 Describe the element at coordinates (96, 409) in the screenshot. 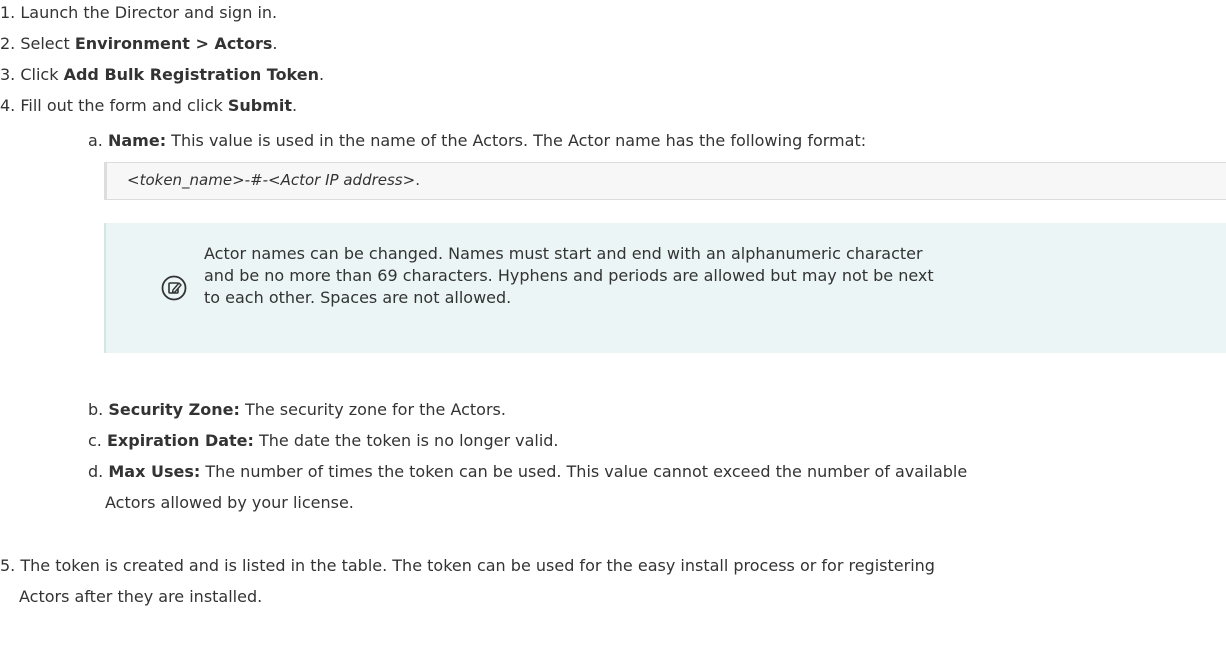

I see `substep-number: b.` at that location.